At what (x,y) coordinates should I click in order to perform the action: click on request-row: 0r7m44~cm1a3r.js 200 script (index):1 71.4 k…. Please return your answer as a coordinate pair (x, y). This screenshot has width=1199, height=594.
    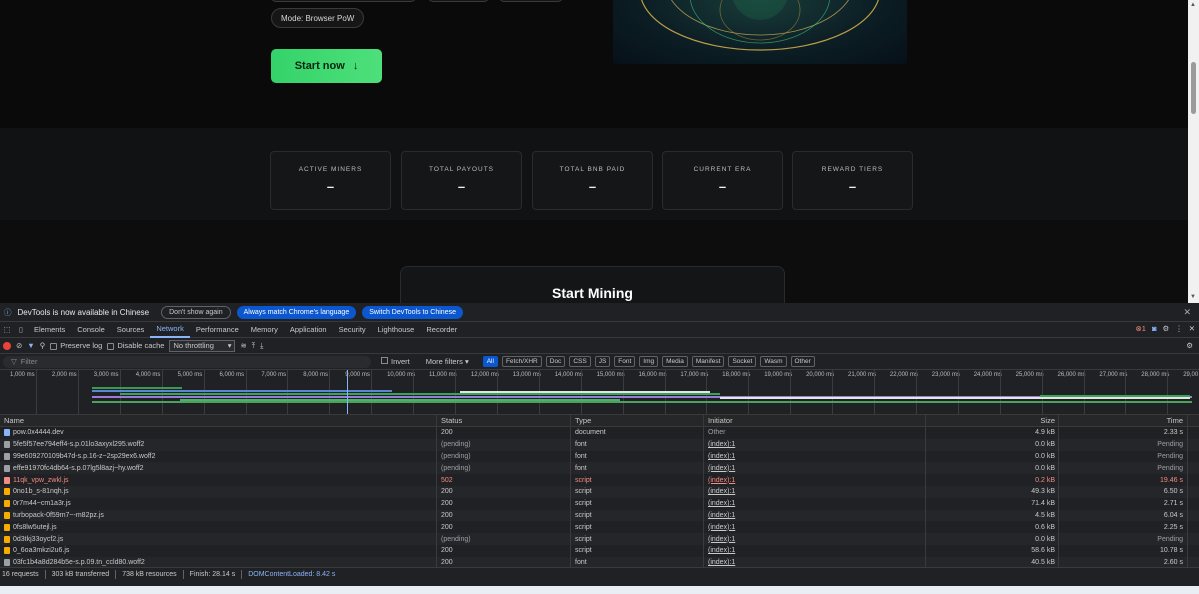
    Looking at the image, I should click on (599, 503).